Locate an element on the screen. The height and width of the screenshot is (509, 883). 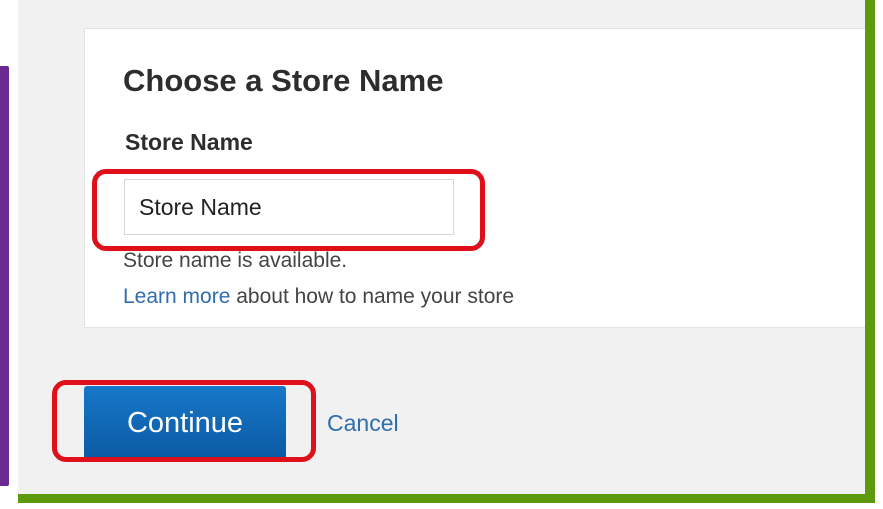
store-name-label: Store Name is located at coordinates (189, 142).